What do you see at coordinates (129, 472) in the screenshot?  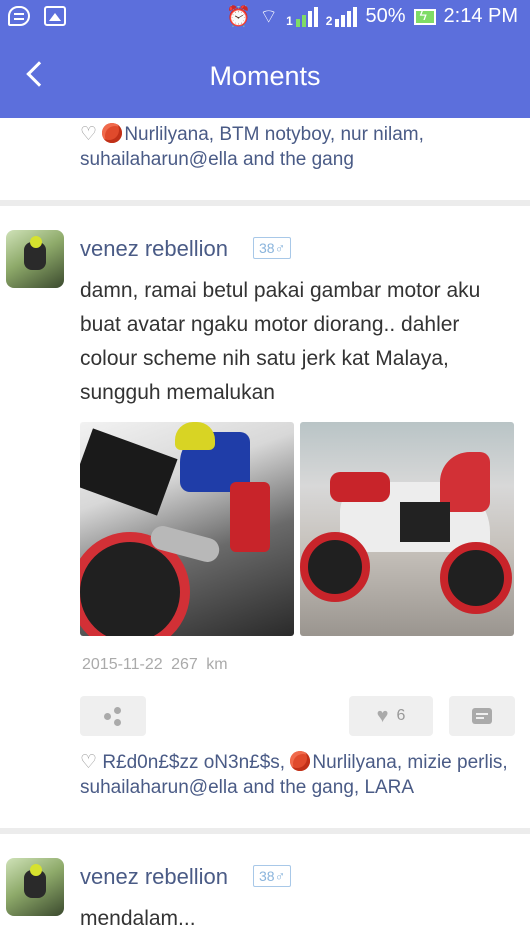 I see `bike-seat` at bounding box center [129, 472].